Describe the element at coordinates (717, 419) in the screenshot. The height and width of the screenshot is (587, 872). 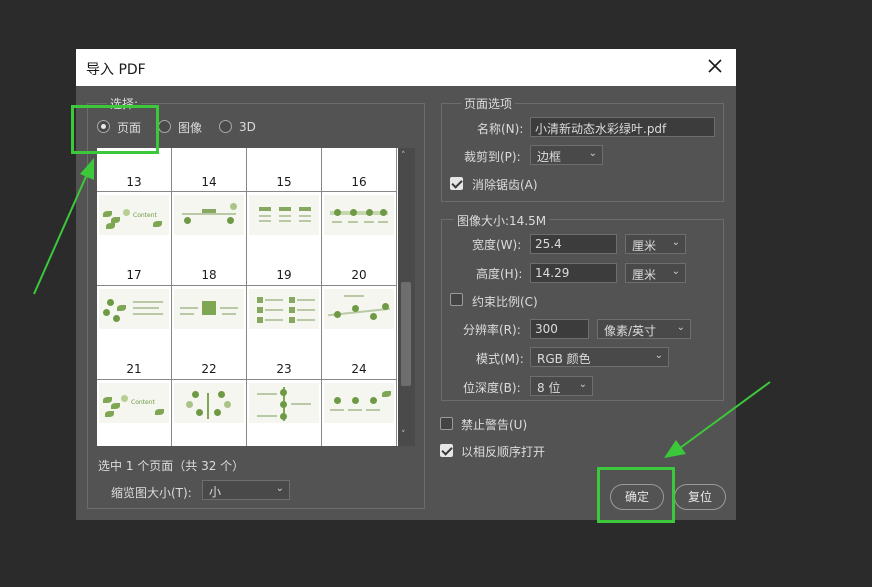
I see `arrow-to-ok-button` at that location.